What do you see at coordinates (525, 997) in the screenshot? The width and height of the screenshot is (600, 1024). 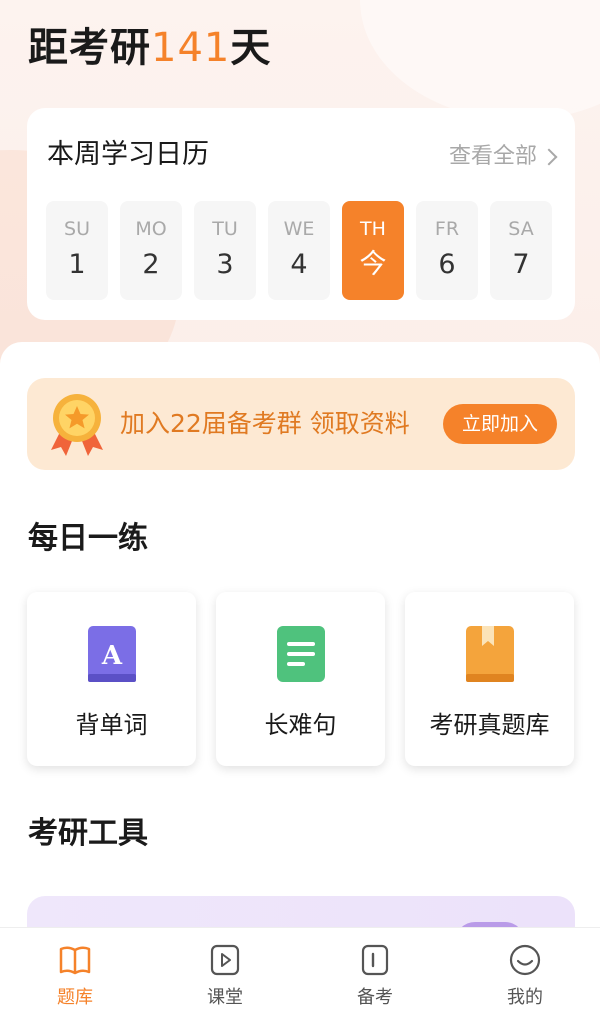 I see `tab-label: 我的` at bounding box center [525, 997].